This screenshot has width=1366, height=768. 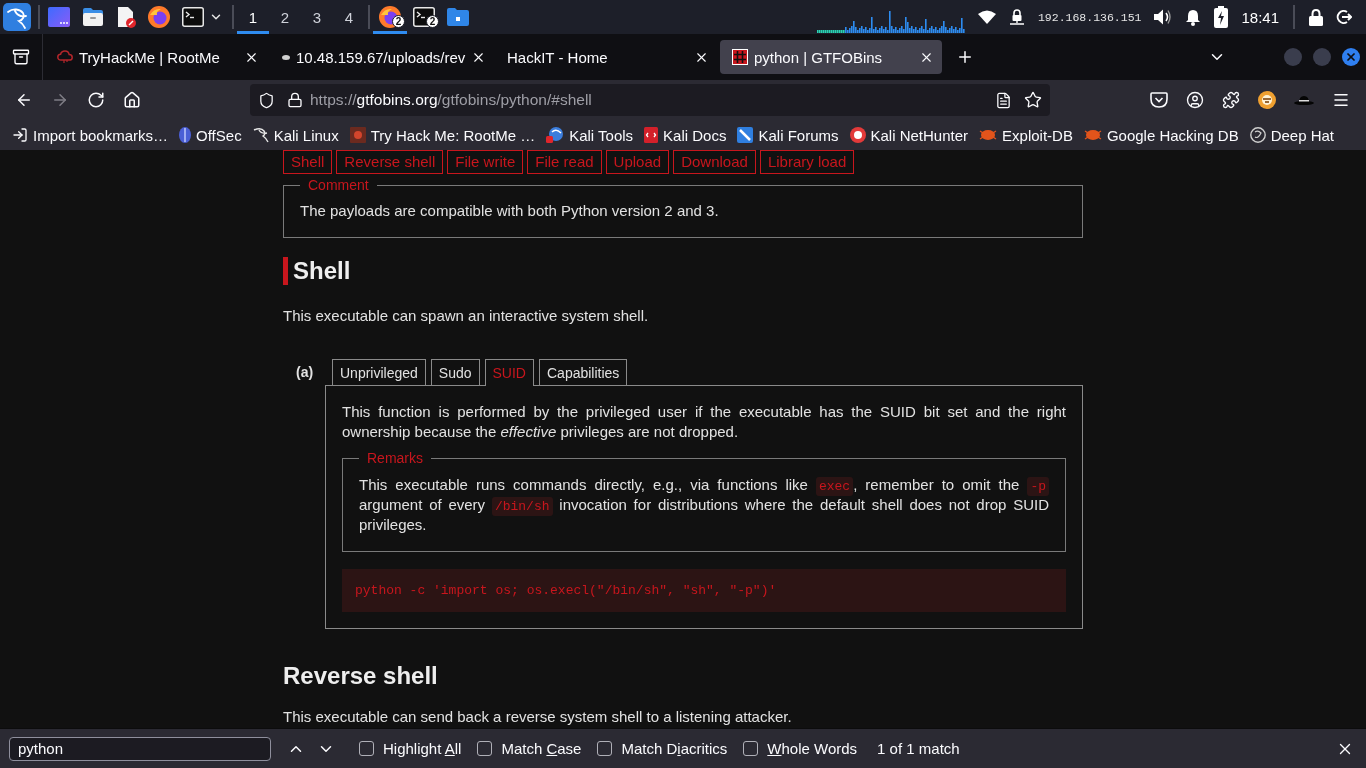 I want to click on cloud-icon, so click(x=65, y=57).